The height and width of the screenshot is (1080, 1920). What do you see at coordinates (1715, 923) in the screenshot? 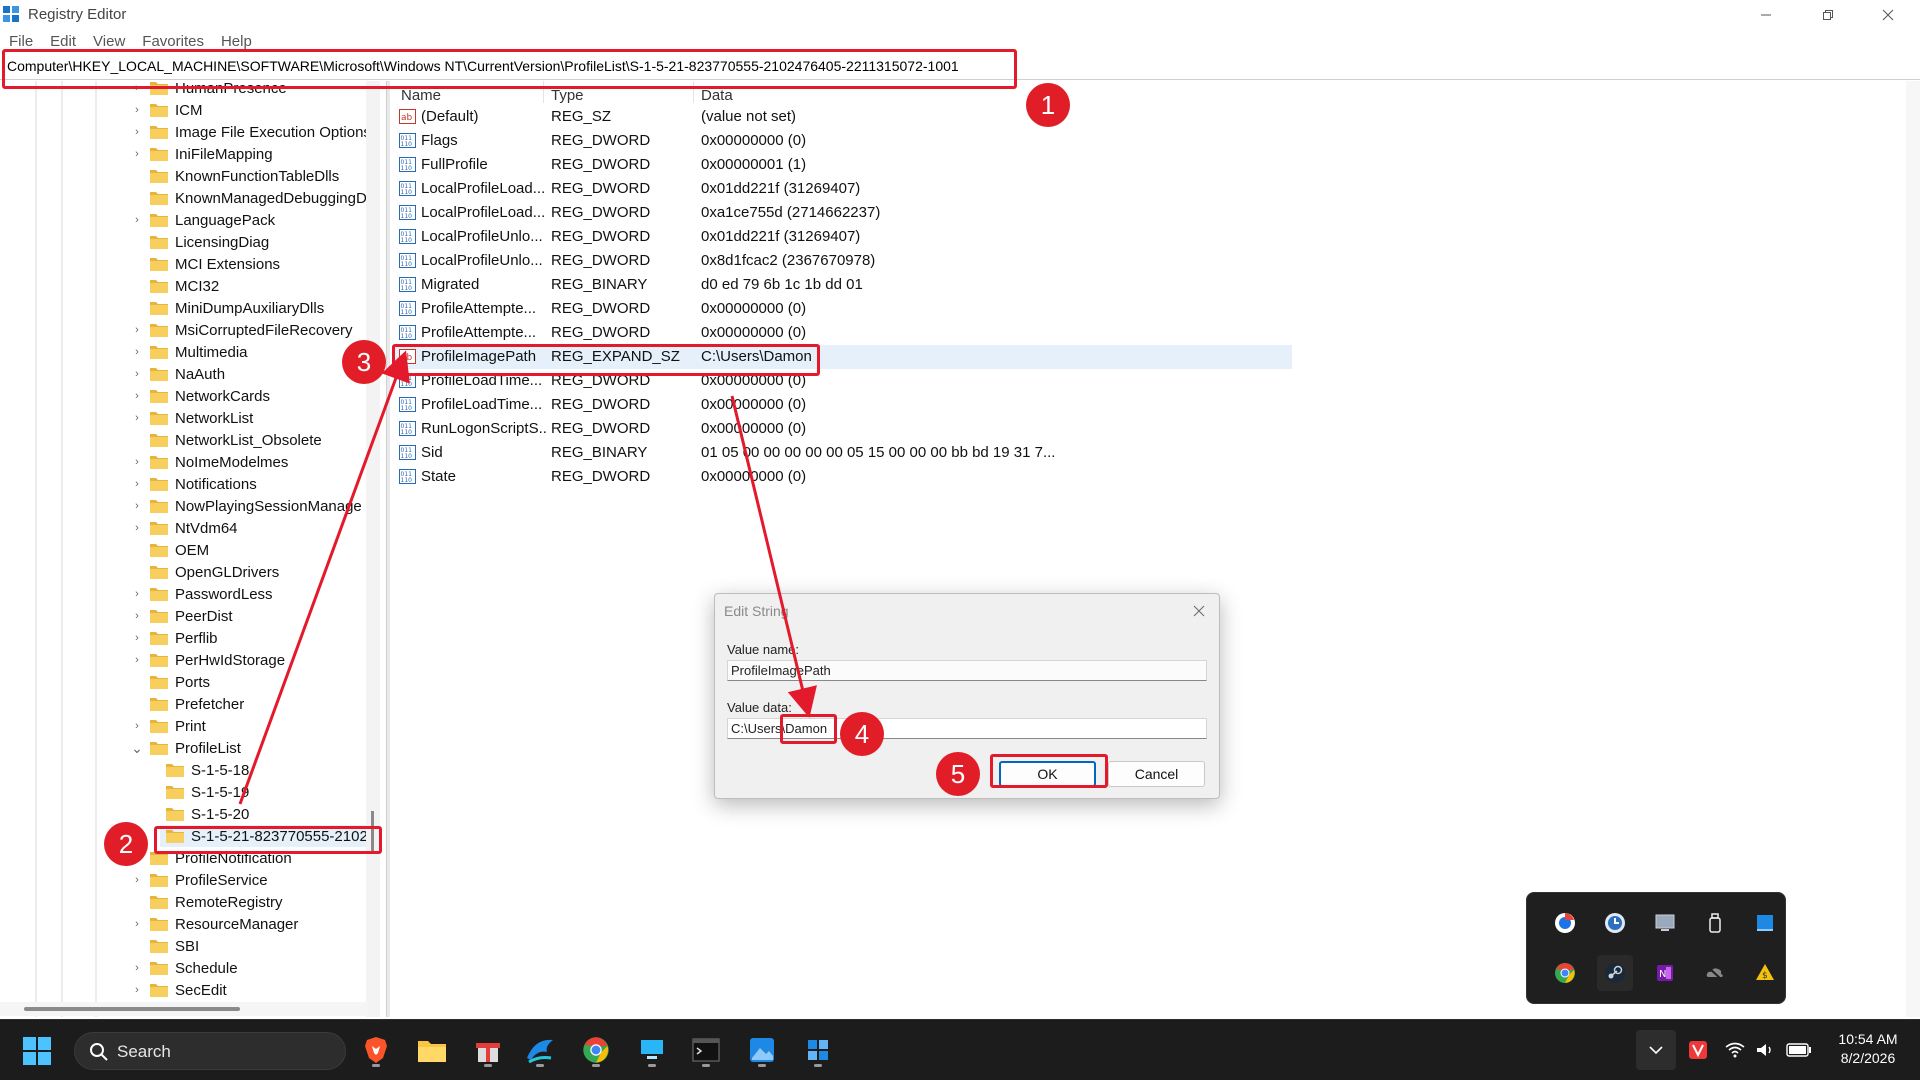
I see `usb-icon` at bounding box center [1715, 923].